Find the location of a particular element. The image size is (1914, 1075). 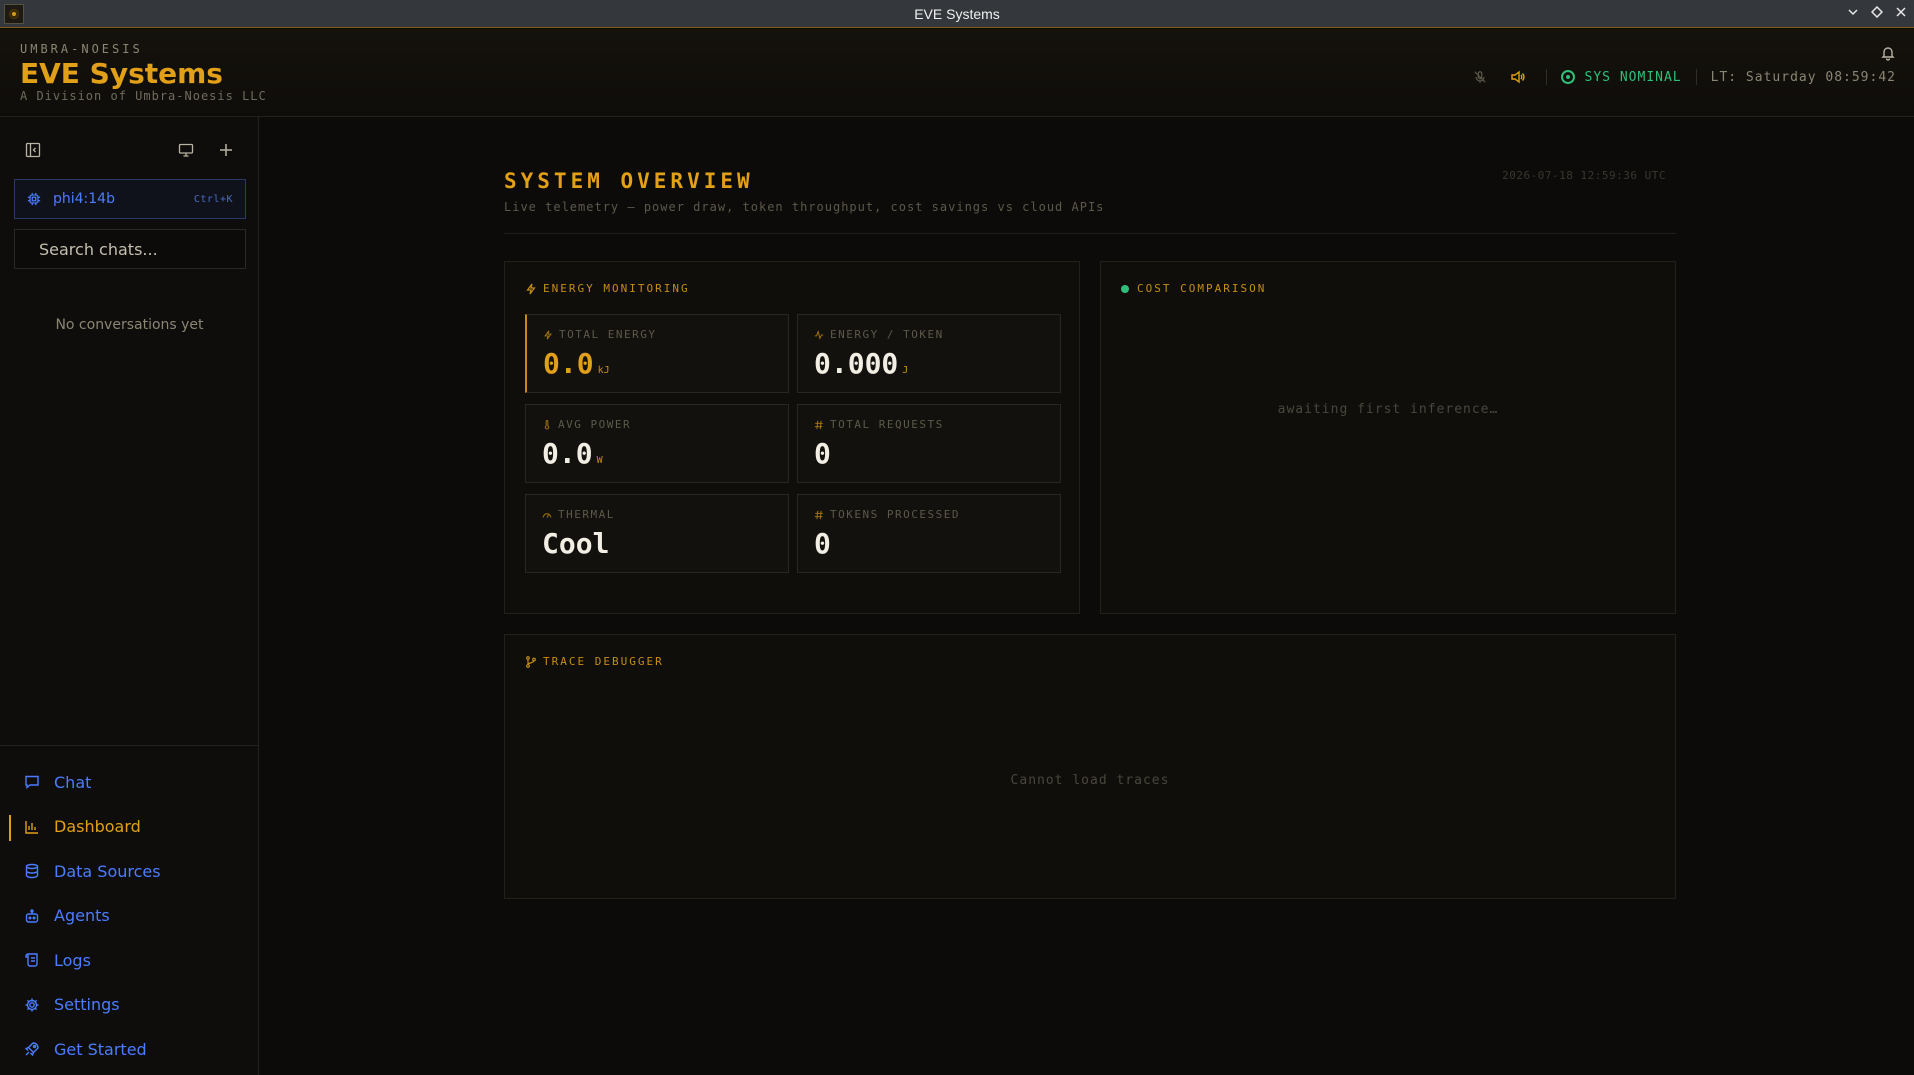

panel-title: ENERGY MONITORING is located at coordinates (607, 288).